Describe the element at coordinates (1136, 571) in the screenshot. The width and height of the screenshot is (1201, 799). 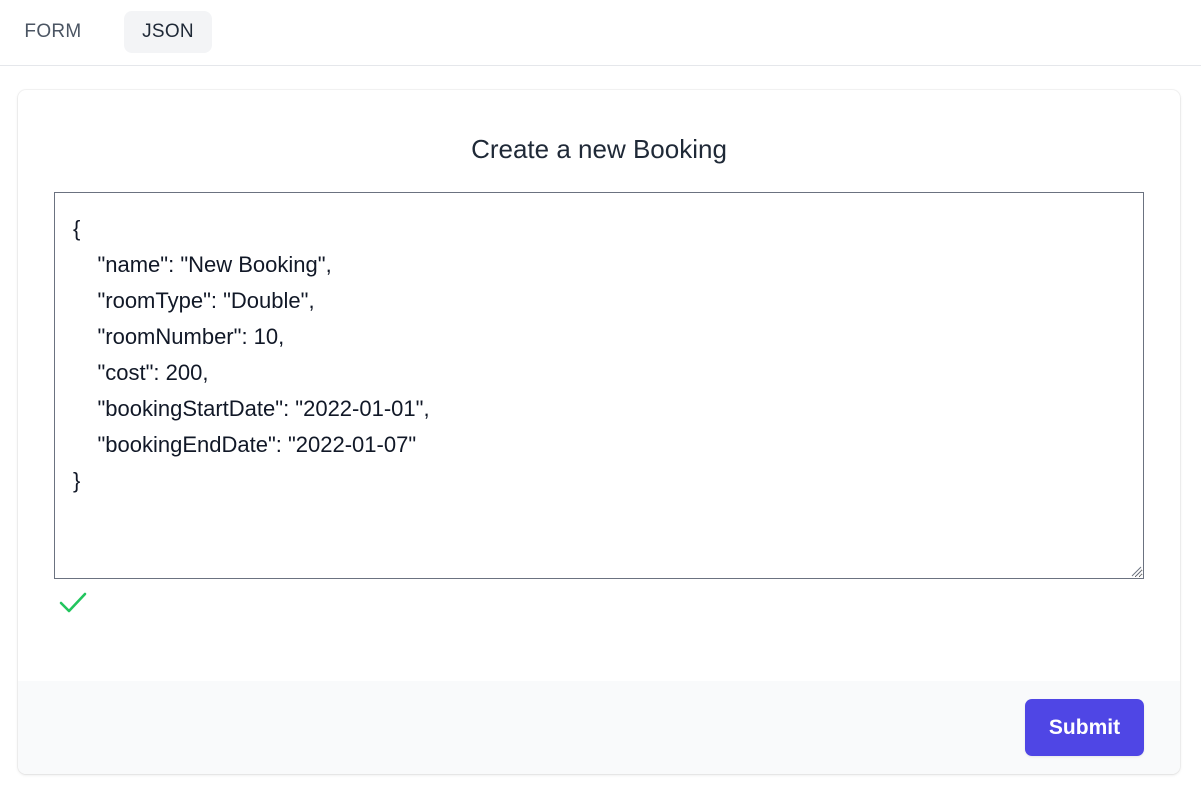
I see `resize-grip-icon` at that location.